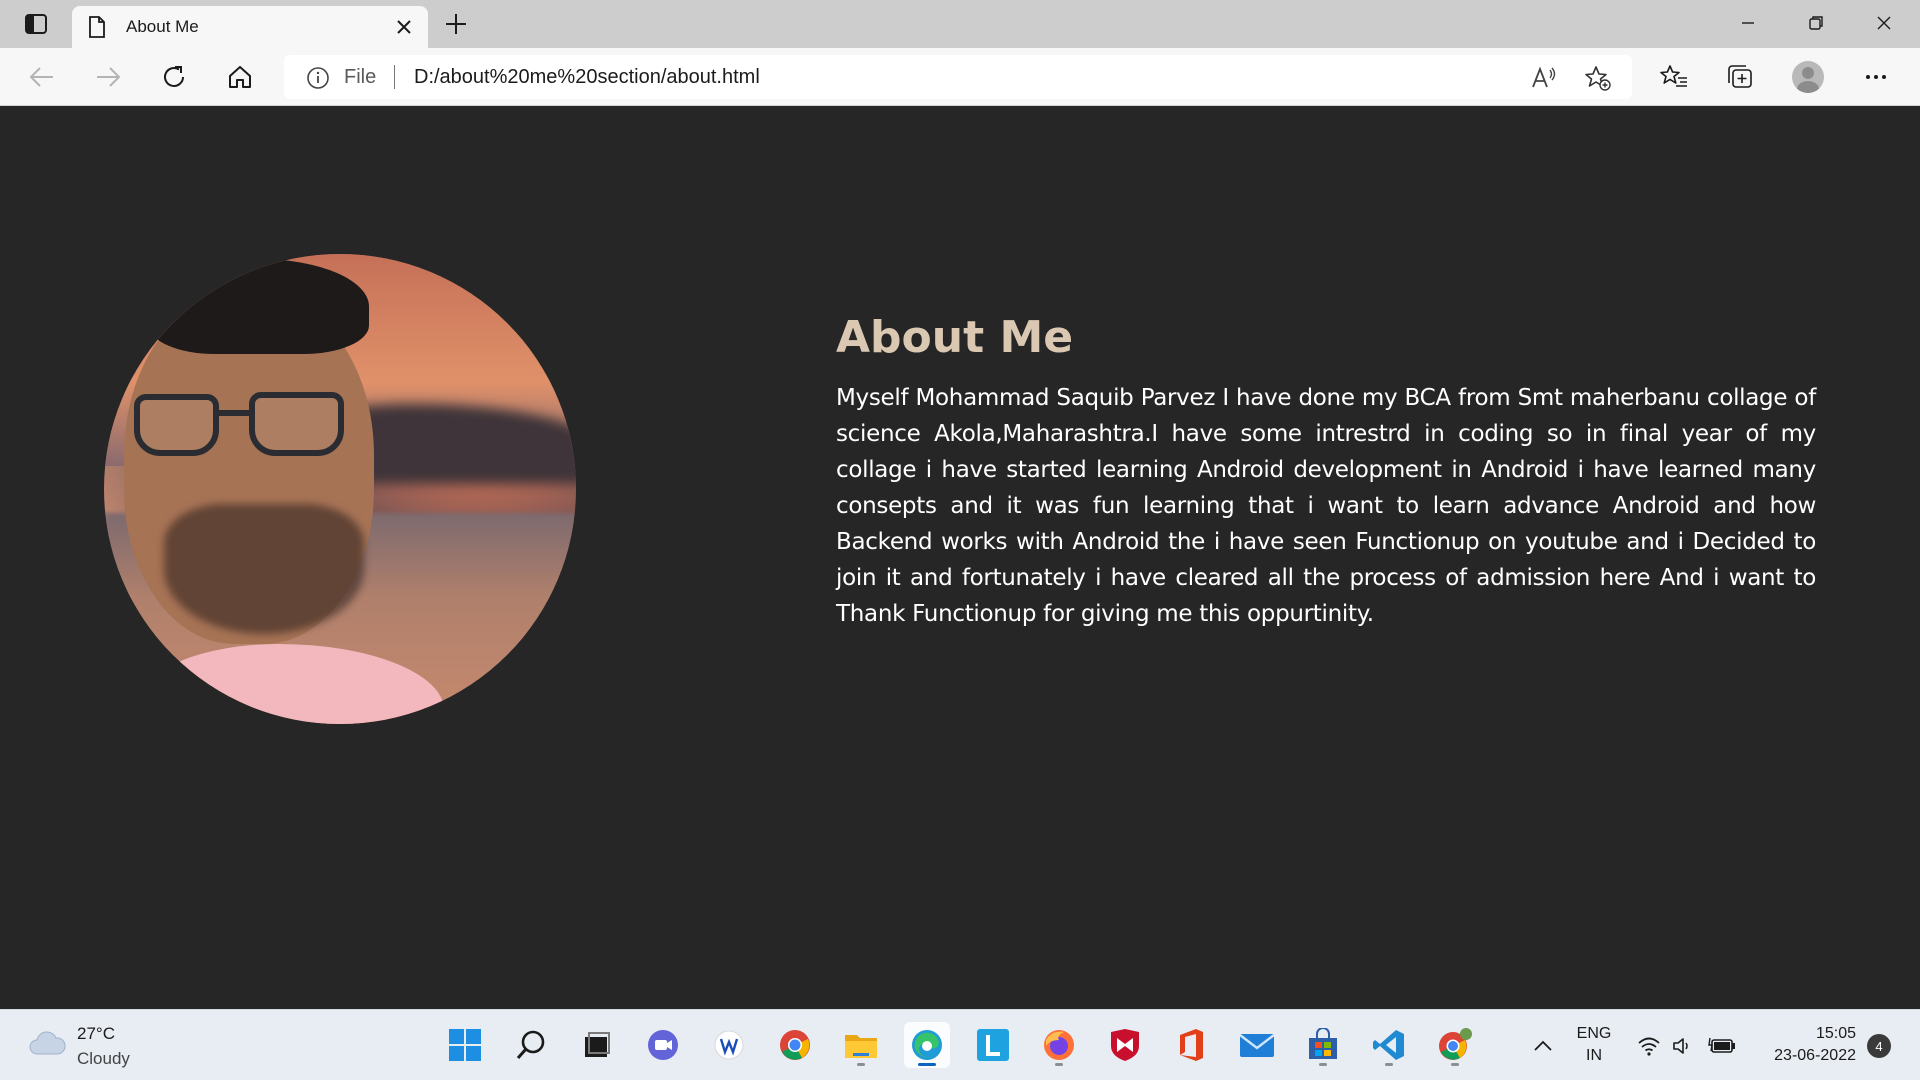  I want to click on chrome-profile-icon, so click(1455, 1045).